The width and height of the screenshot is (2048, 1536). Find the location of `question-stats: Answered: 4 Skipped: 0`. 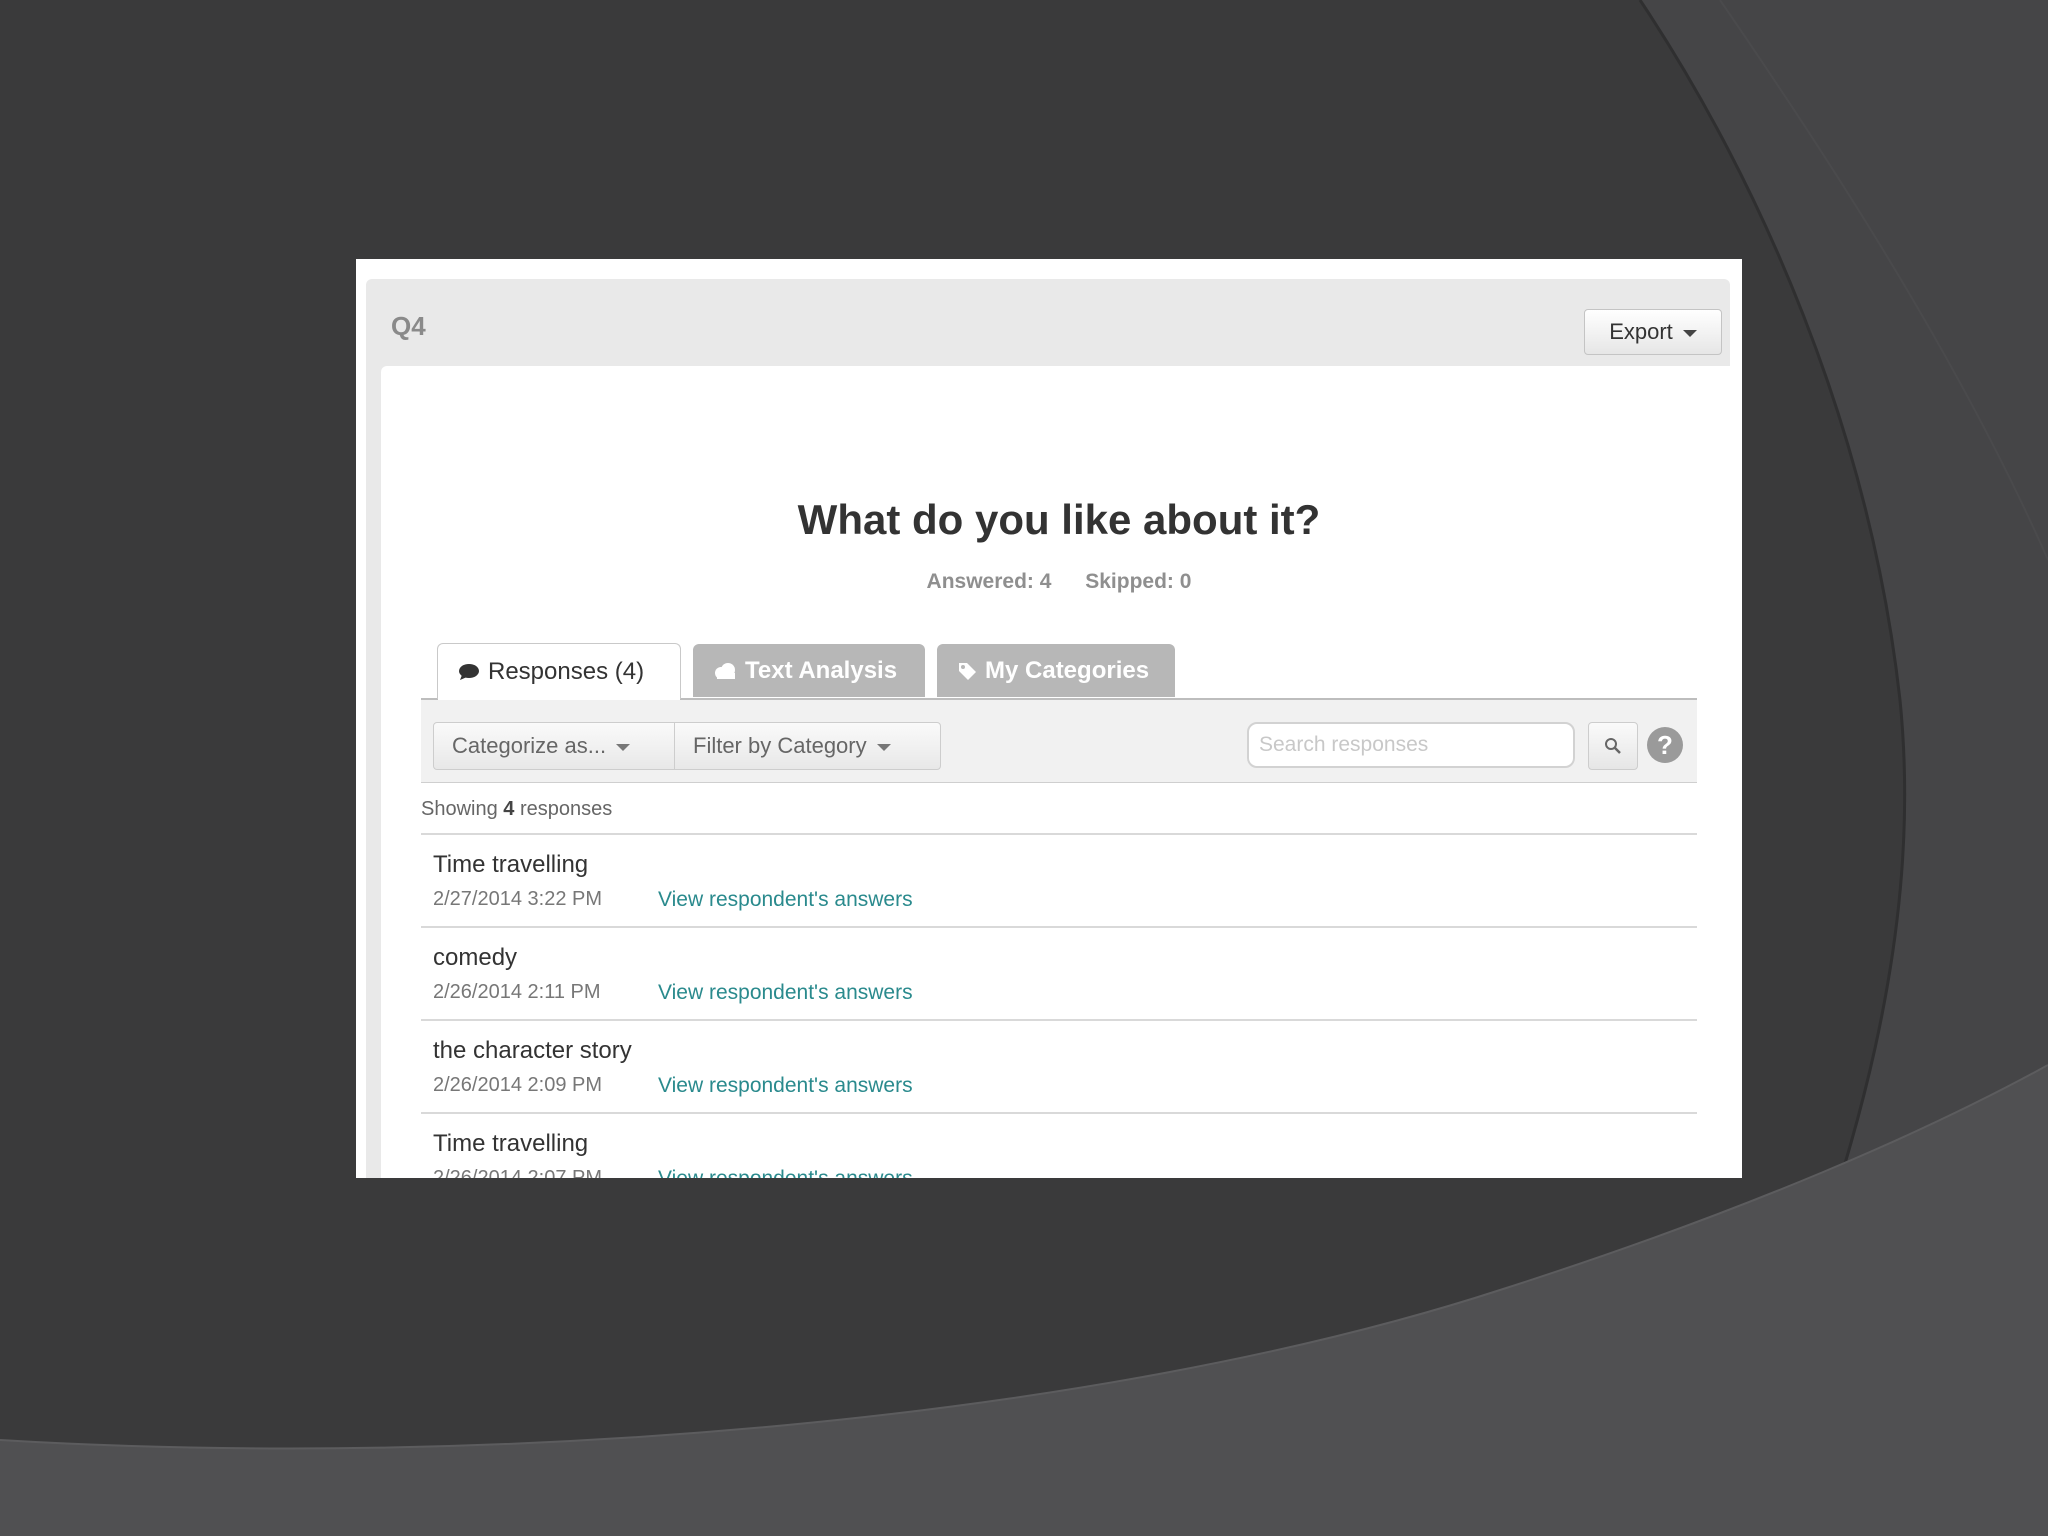

question-stats: Answered: 4 Skipped: 0 is located at coordinates (1059, 582).